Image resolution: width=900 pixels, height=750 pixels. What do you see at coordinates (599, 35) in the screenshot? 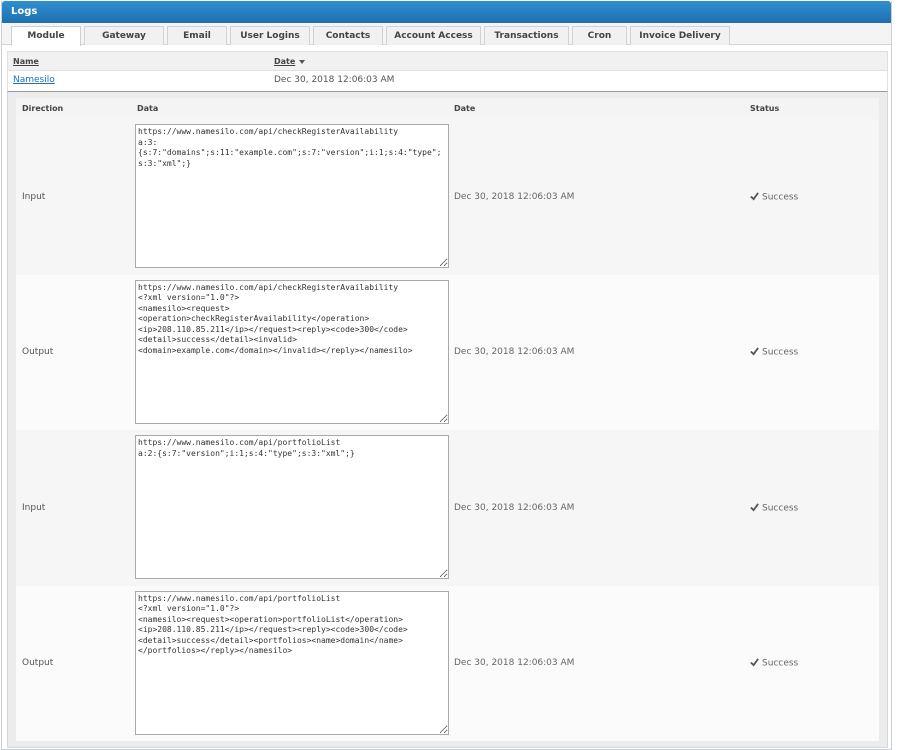
I see `tab-cron: Cron` at bounding box center [599, 35].